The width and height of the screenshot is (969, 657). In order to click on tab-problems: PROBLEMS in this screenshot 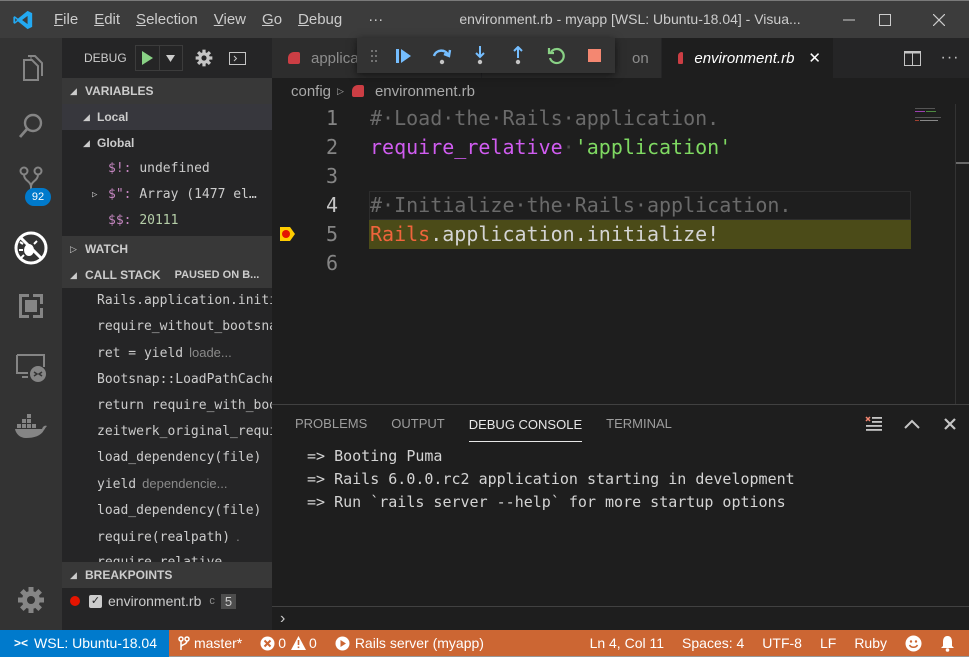, I will do `click(331, 424)`.